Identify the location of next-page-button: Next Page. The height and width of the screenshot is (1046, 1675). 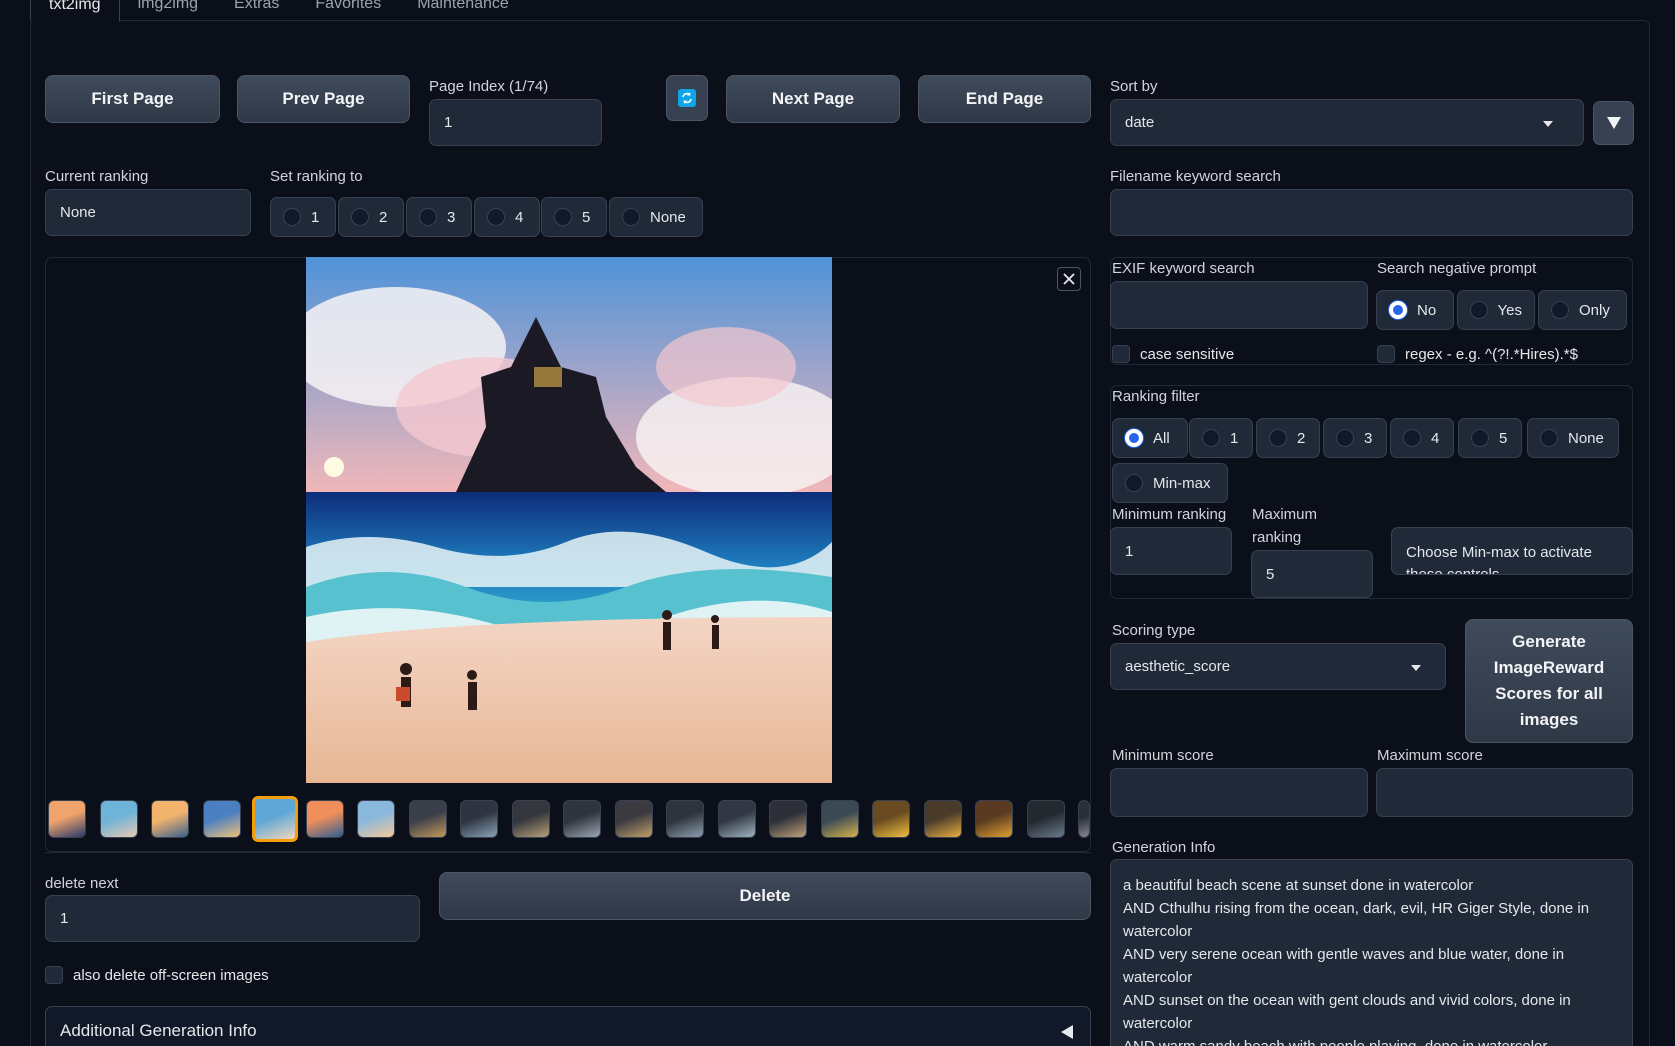
(813, 99).